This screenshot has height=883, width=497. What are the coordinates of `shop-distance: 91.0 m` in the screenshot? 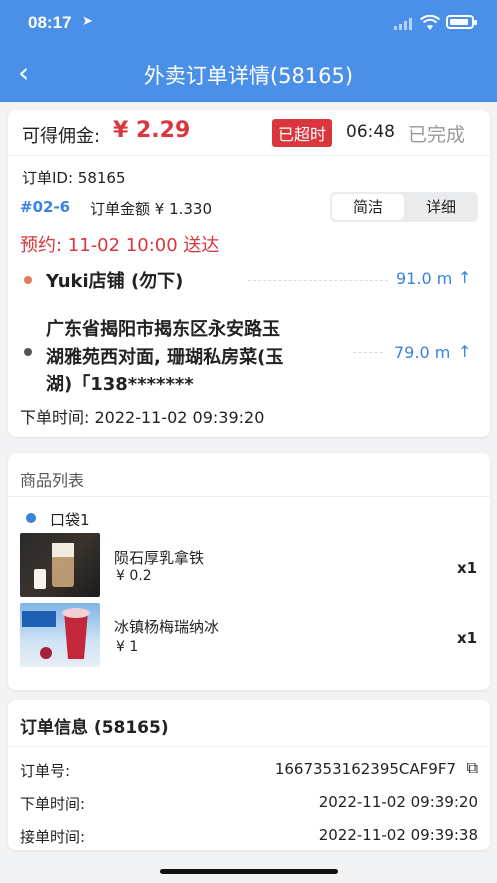 It's located at (424, 278).